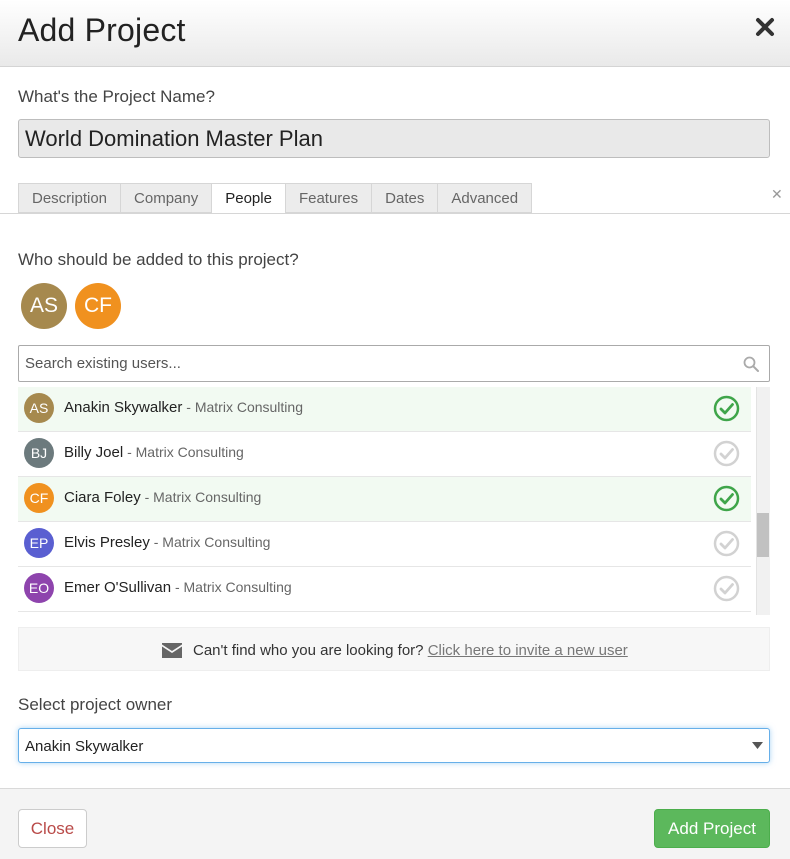 Image resolution: width=790 pixels, height=859 pixels. I want to click on list-item: EO Emer O'Sullivan - Matrix Consulting, so click(384, 589).